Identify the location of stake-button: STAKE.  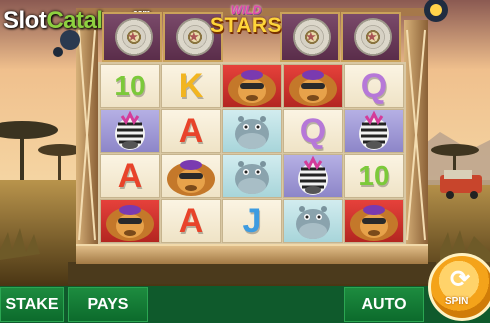
(32, 304).